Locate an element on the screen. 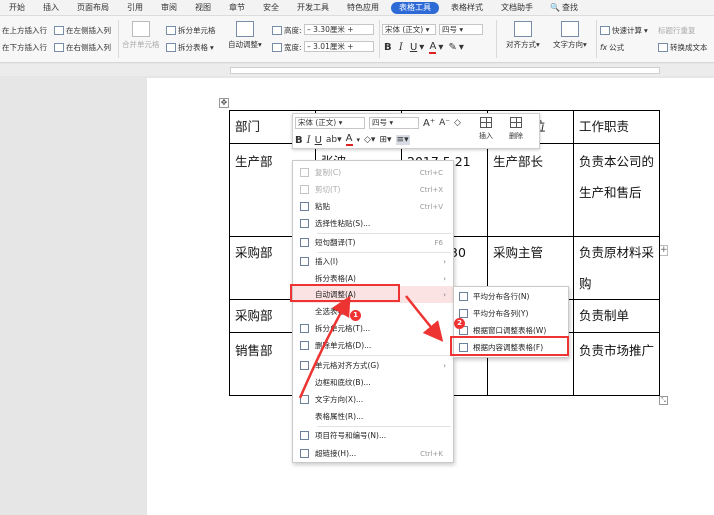  table-cell: 负责制单 is located at coordinates (616, 316).